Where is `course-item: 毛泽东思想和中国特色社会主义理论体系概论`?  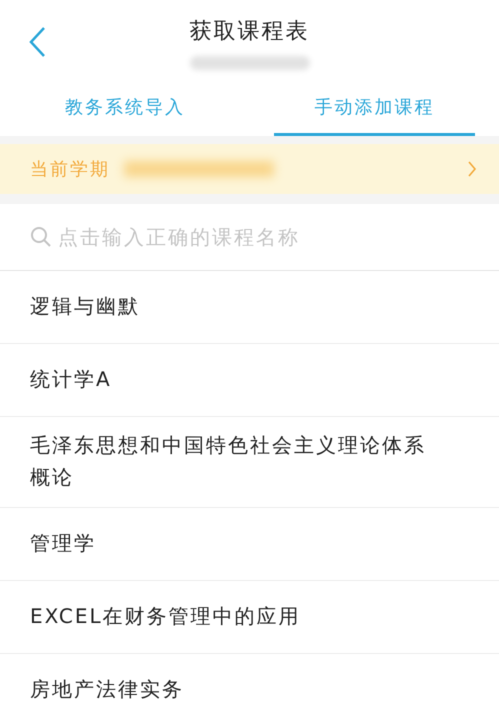
course-item: 毛泽东思想和中国特色社会主义理论体系概论 is located at coordinates (249, 462).